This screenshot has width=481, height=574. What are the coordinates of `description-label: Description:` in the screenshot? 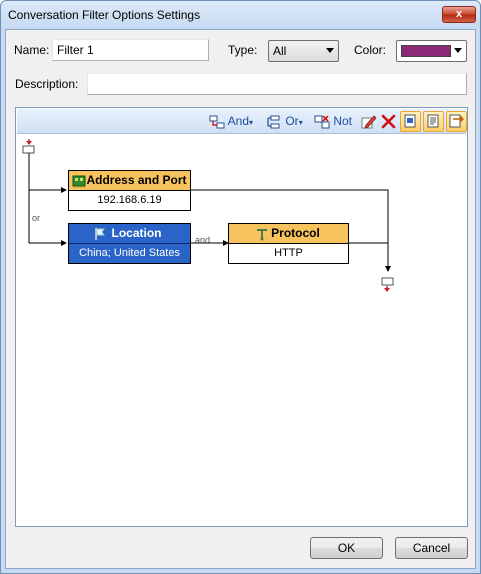 It's located at (47, 84).